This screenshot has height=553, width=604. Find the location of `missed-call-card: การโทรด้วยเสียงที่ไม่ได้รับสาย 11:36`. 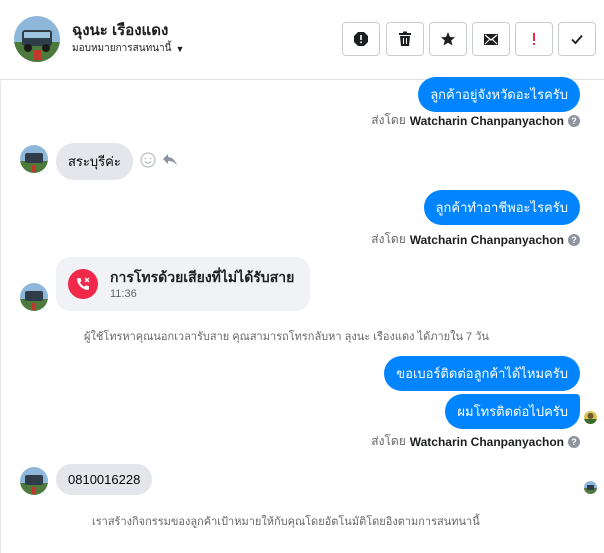

missed-call-card: การโทรด้วยเสียงที่ไม่ได้รับสาย 11:36 is located at coordinates (183, 284).